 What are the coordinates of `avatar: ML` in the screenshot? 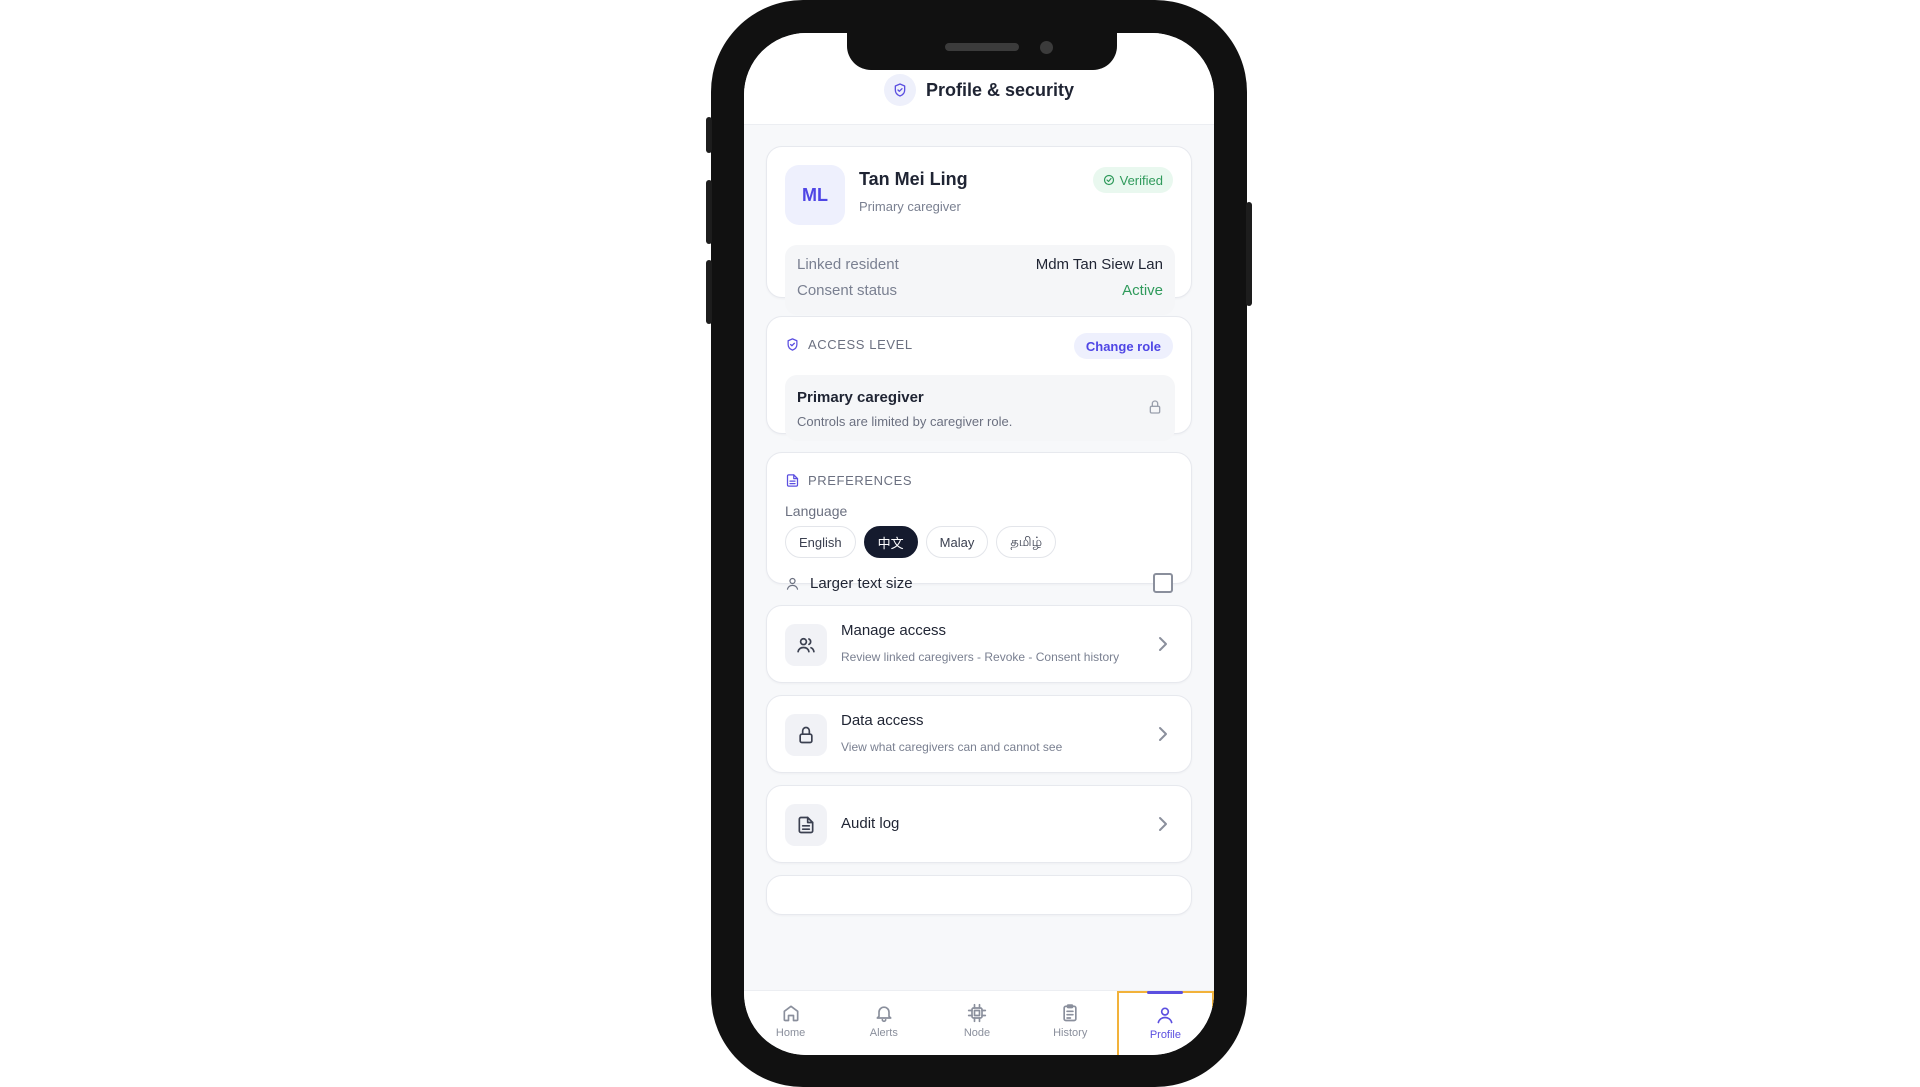 It's located at (815, 195).